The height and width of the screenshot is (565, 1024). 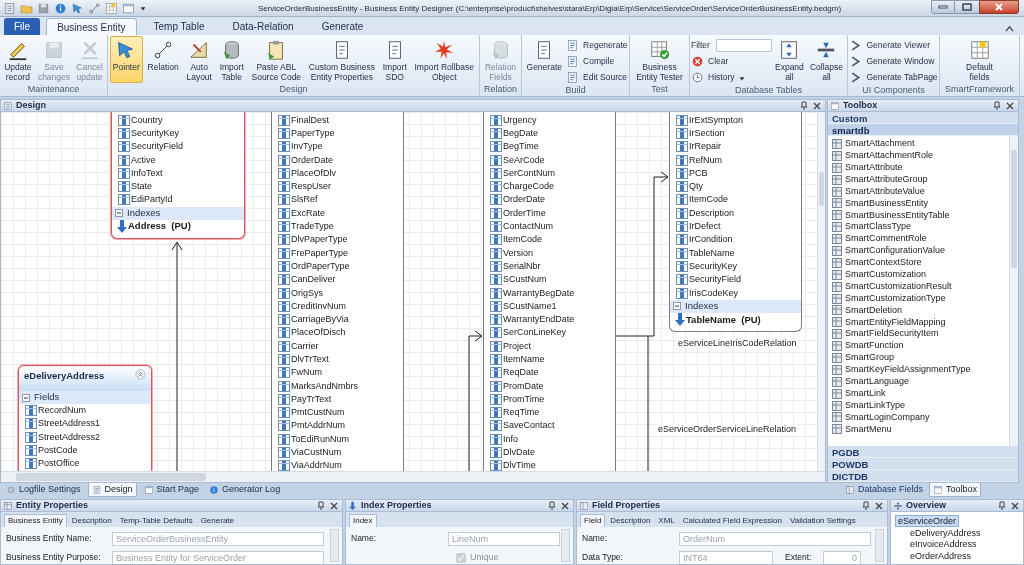 I want to click on entity-table, so click(x=549, y=291).